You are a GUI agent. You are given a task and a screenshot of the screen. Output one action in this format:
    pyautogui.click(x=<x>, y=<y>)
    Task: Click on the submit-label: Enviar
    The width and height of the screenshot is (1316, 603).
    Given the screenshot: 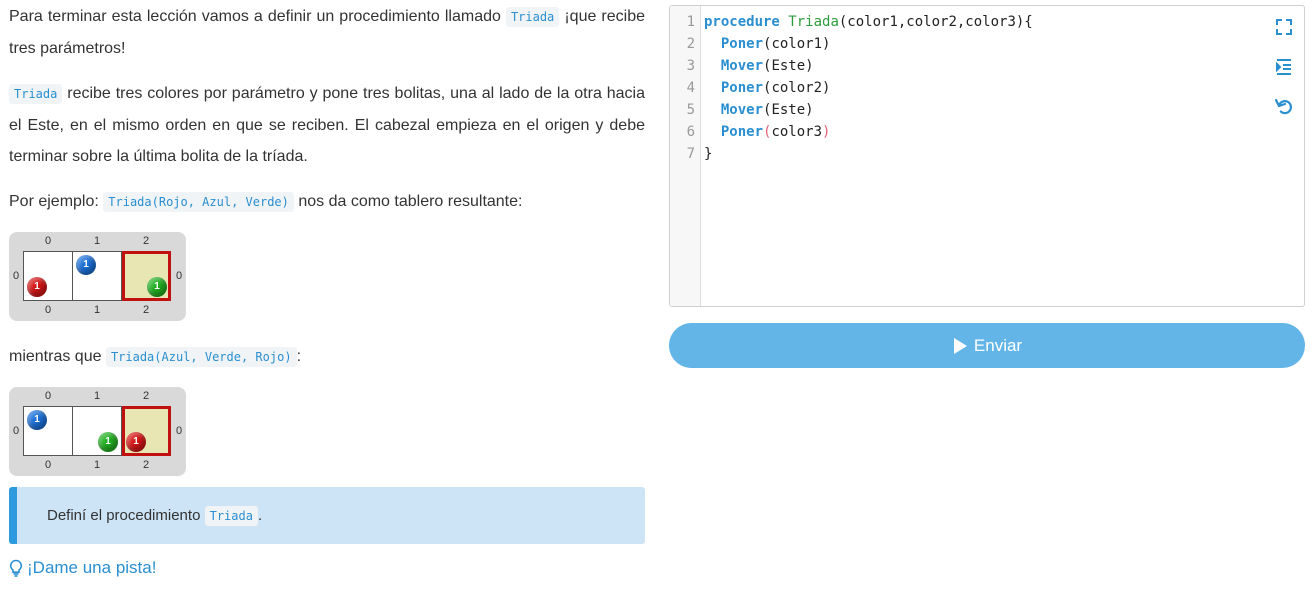 What is the action you would take?
    pyautogui.click(x=998, y=345)
    